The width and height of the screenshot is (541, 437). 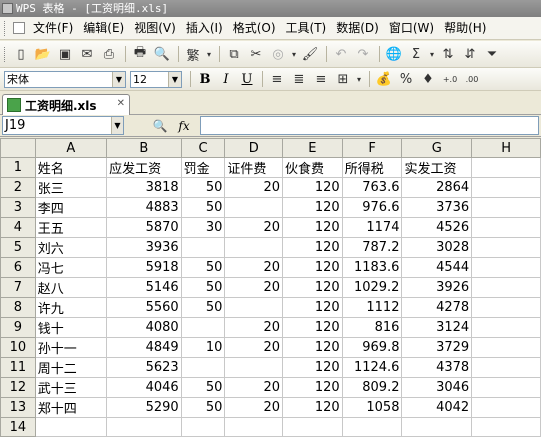 What do you see at coordinates (357, 28) in the screenshot?
I see `menu-data: 数据(D)` at bounding box center [357, 28].